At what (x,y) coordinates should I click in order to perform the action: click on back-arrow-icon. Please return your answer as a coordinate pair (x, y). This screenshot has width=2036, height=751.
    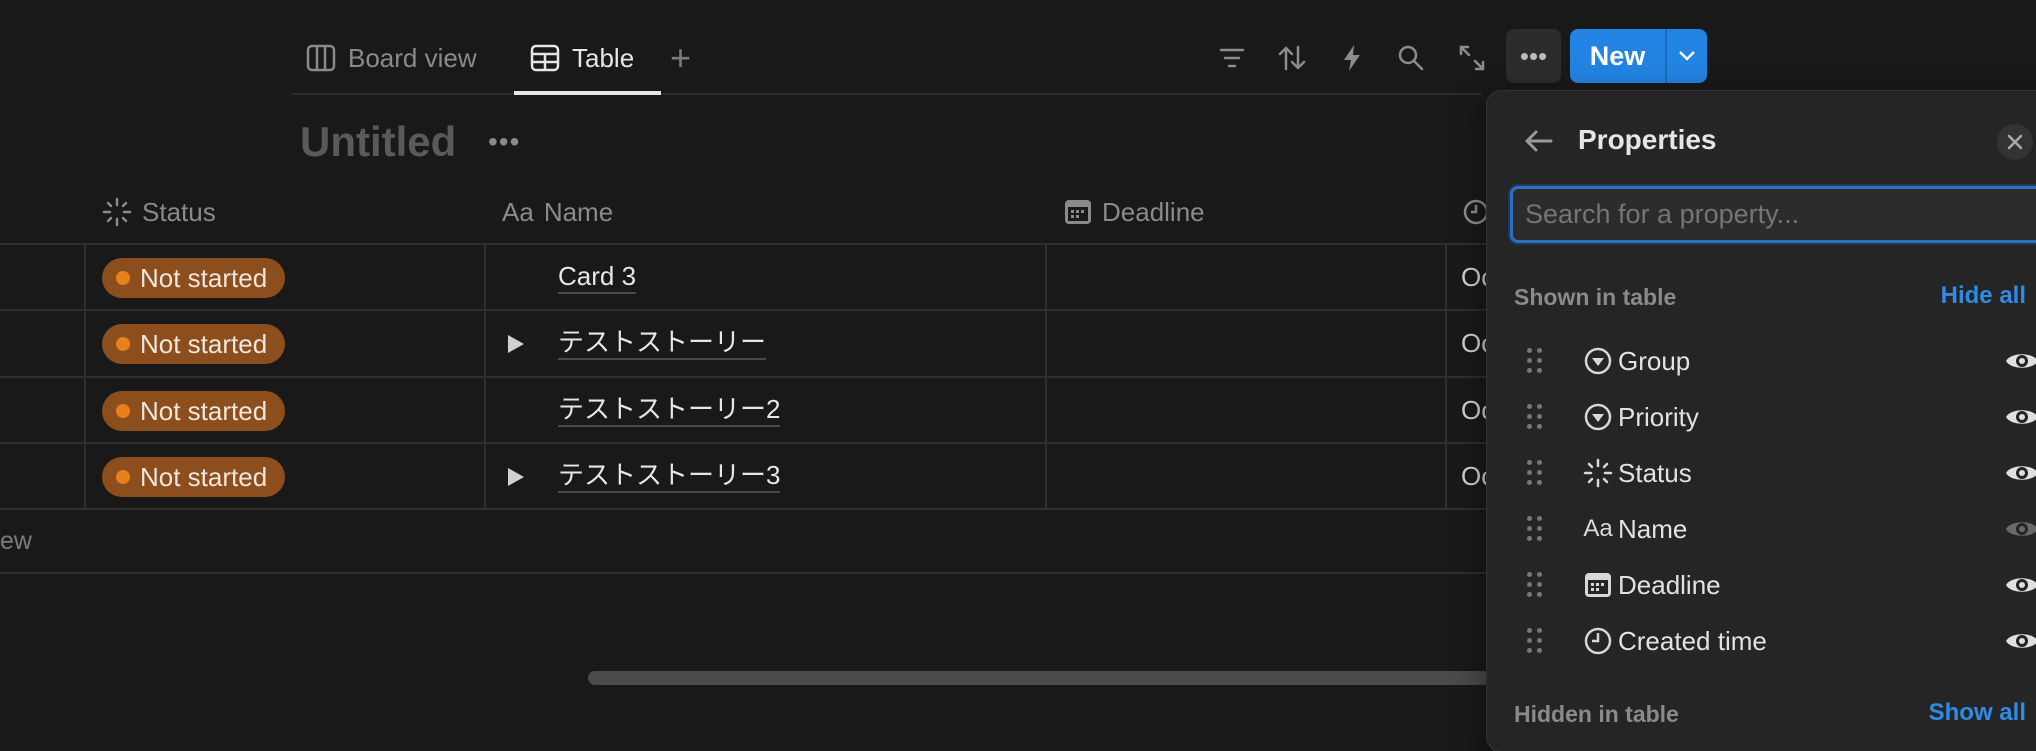
    Looking at the image, I should click on (1539, 141).